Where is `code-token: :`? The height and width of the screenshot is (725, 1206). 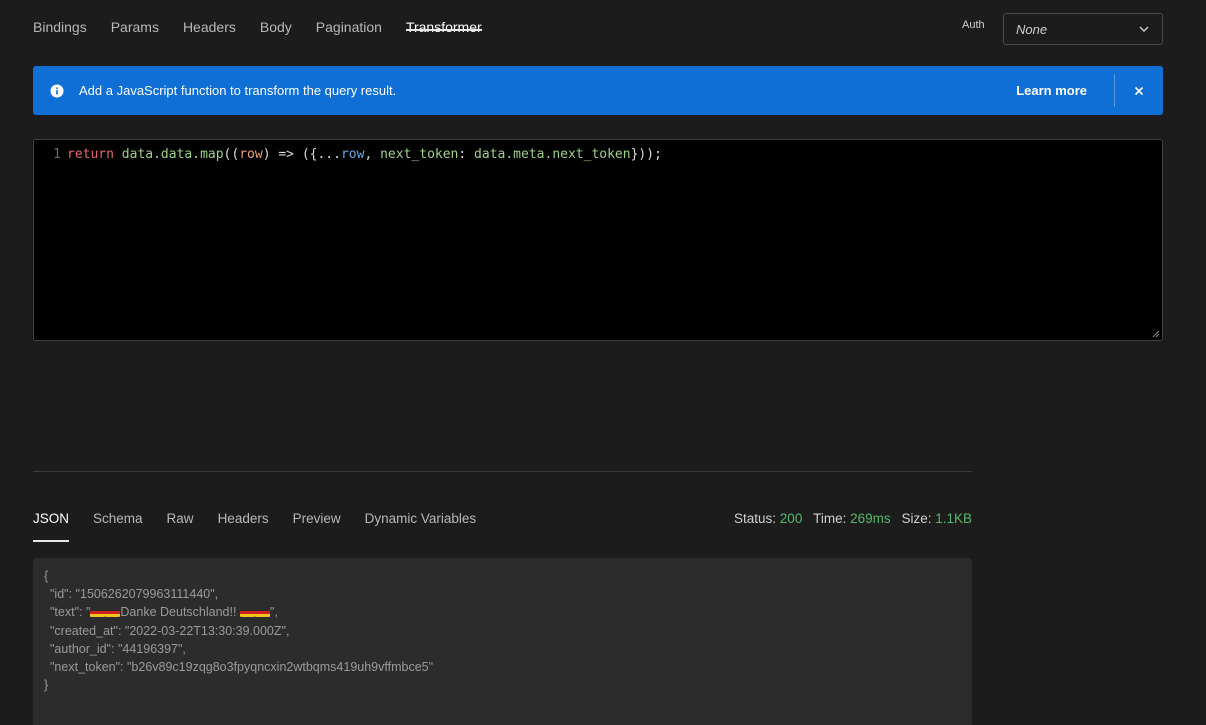
code-token: : is located at coordinates (466, 154).